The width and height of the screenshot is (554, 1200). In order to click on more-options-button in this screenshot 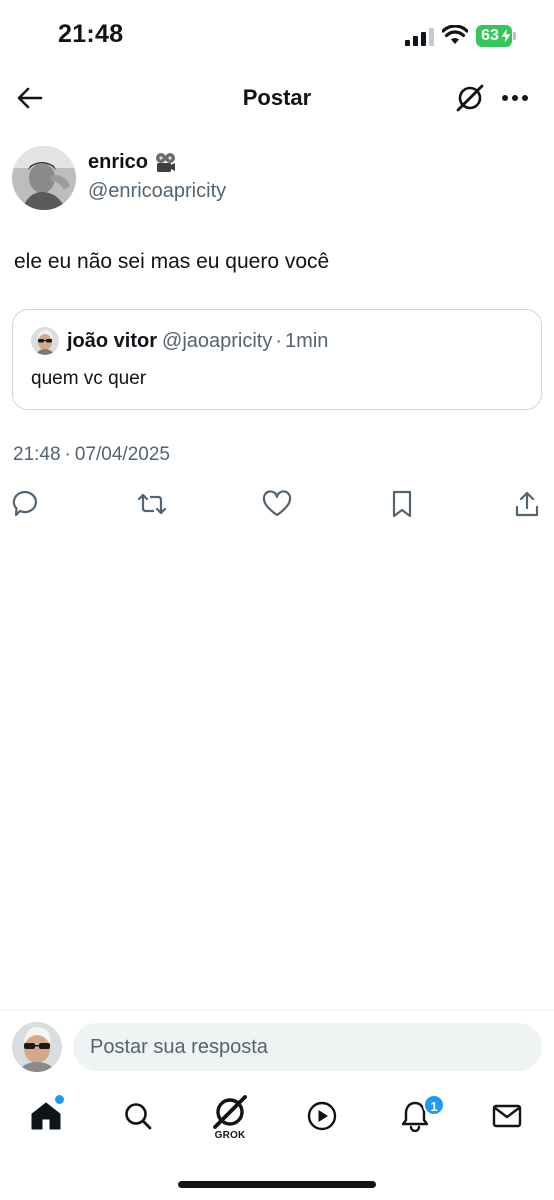, I will do `click(515, 98)`.